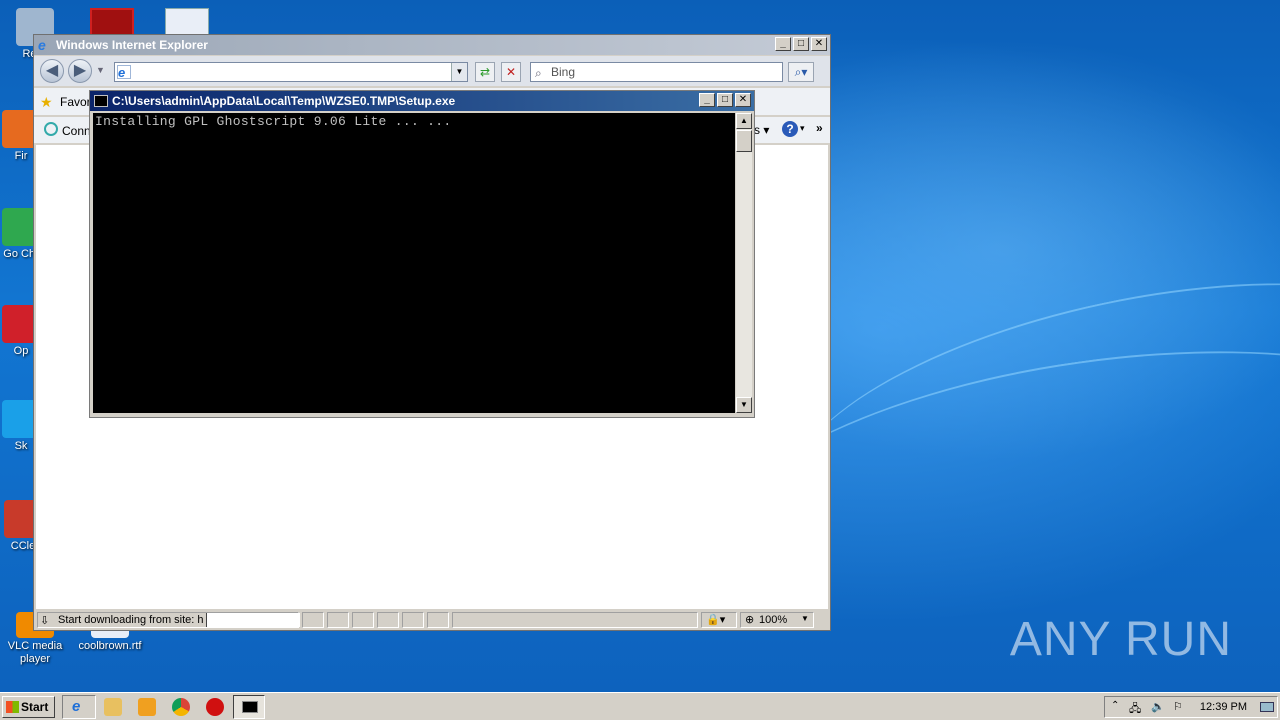  What do you see at coordinates (80, 71) in the screenshot?
I see `forward-button: ▶` at bounding box center [80, 71].